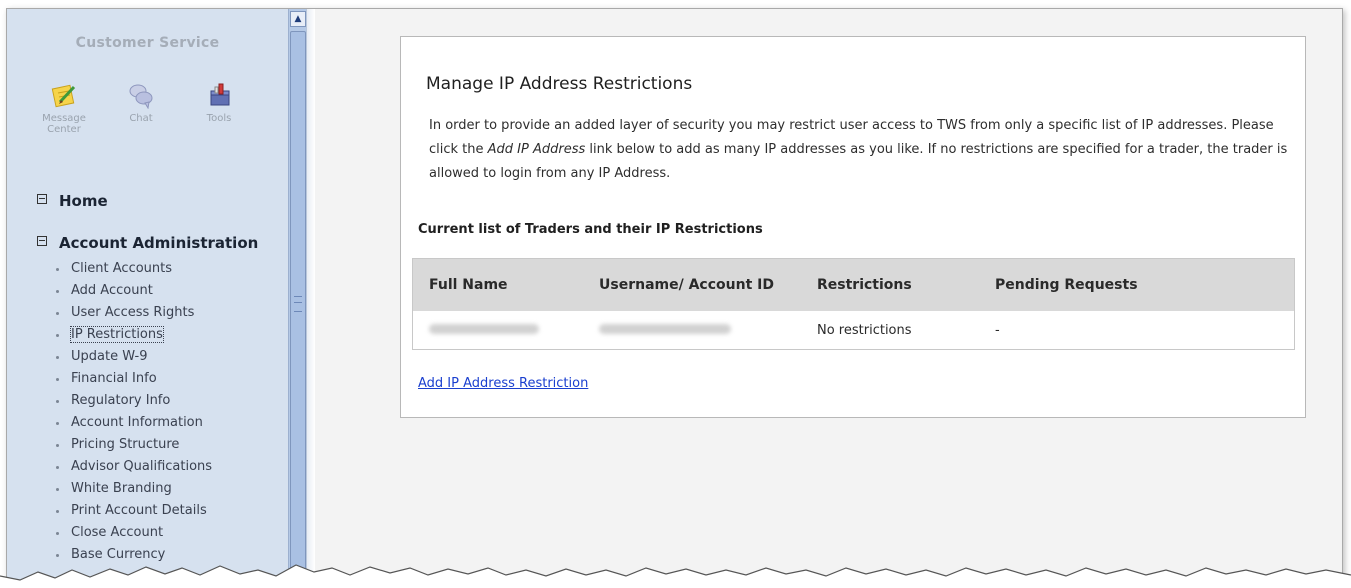  I want to click on page-title: Manage IP Address Restrictions, so click(559, 84).